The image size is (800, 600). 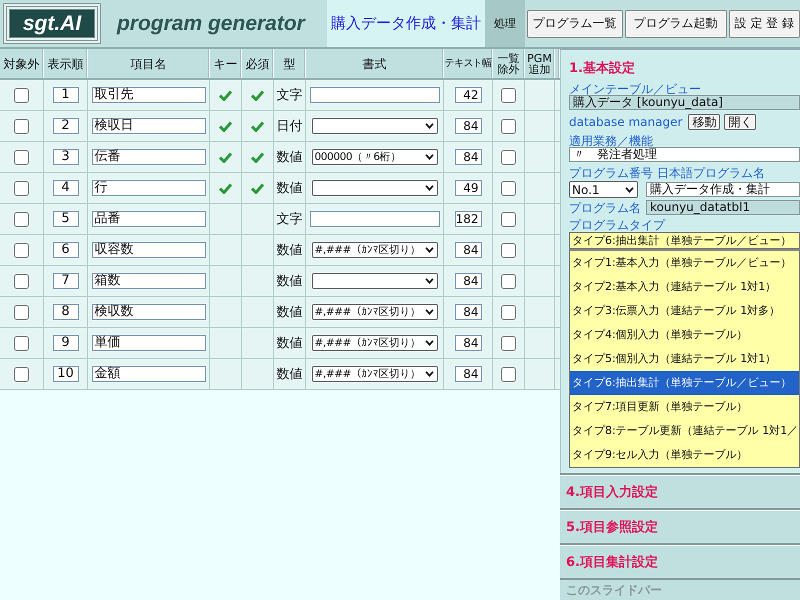 What do you see at coordinates (617, 225) in the screenshot?
I see `field-label: プログラムタイプ` at bounding box center [617, 225].